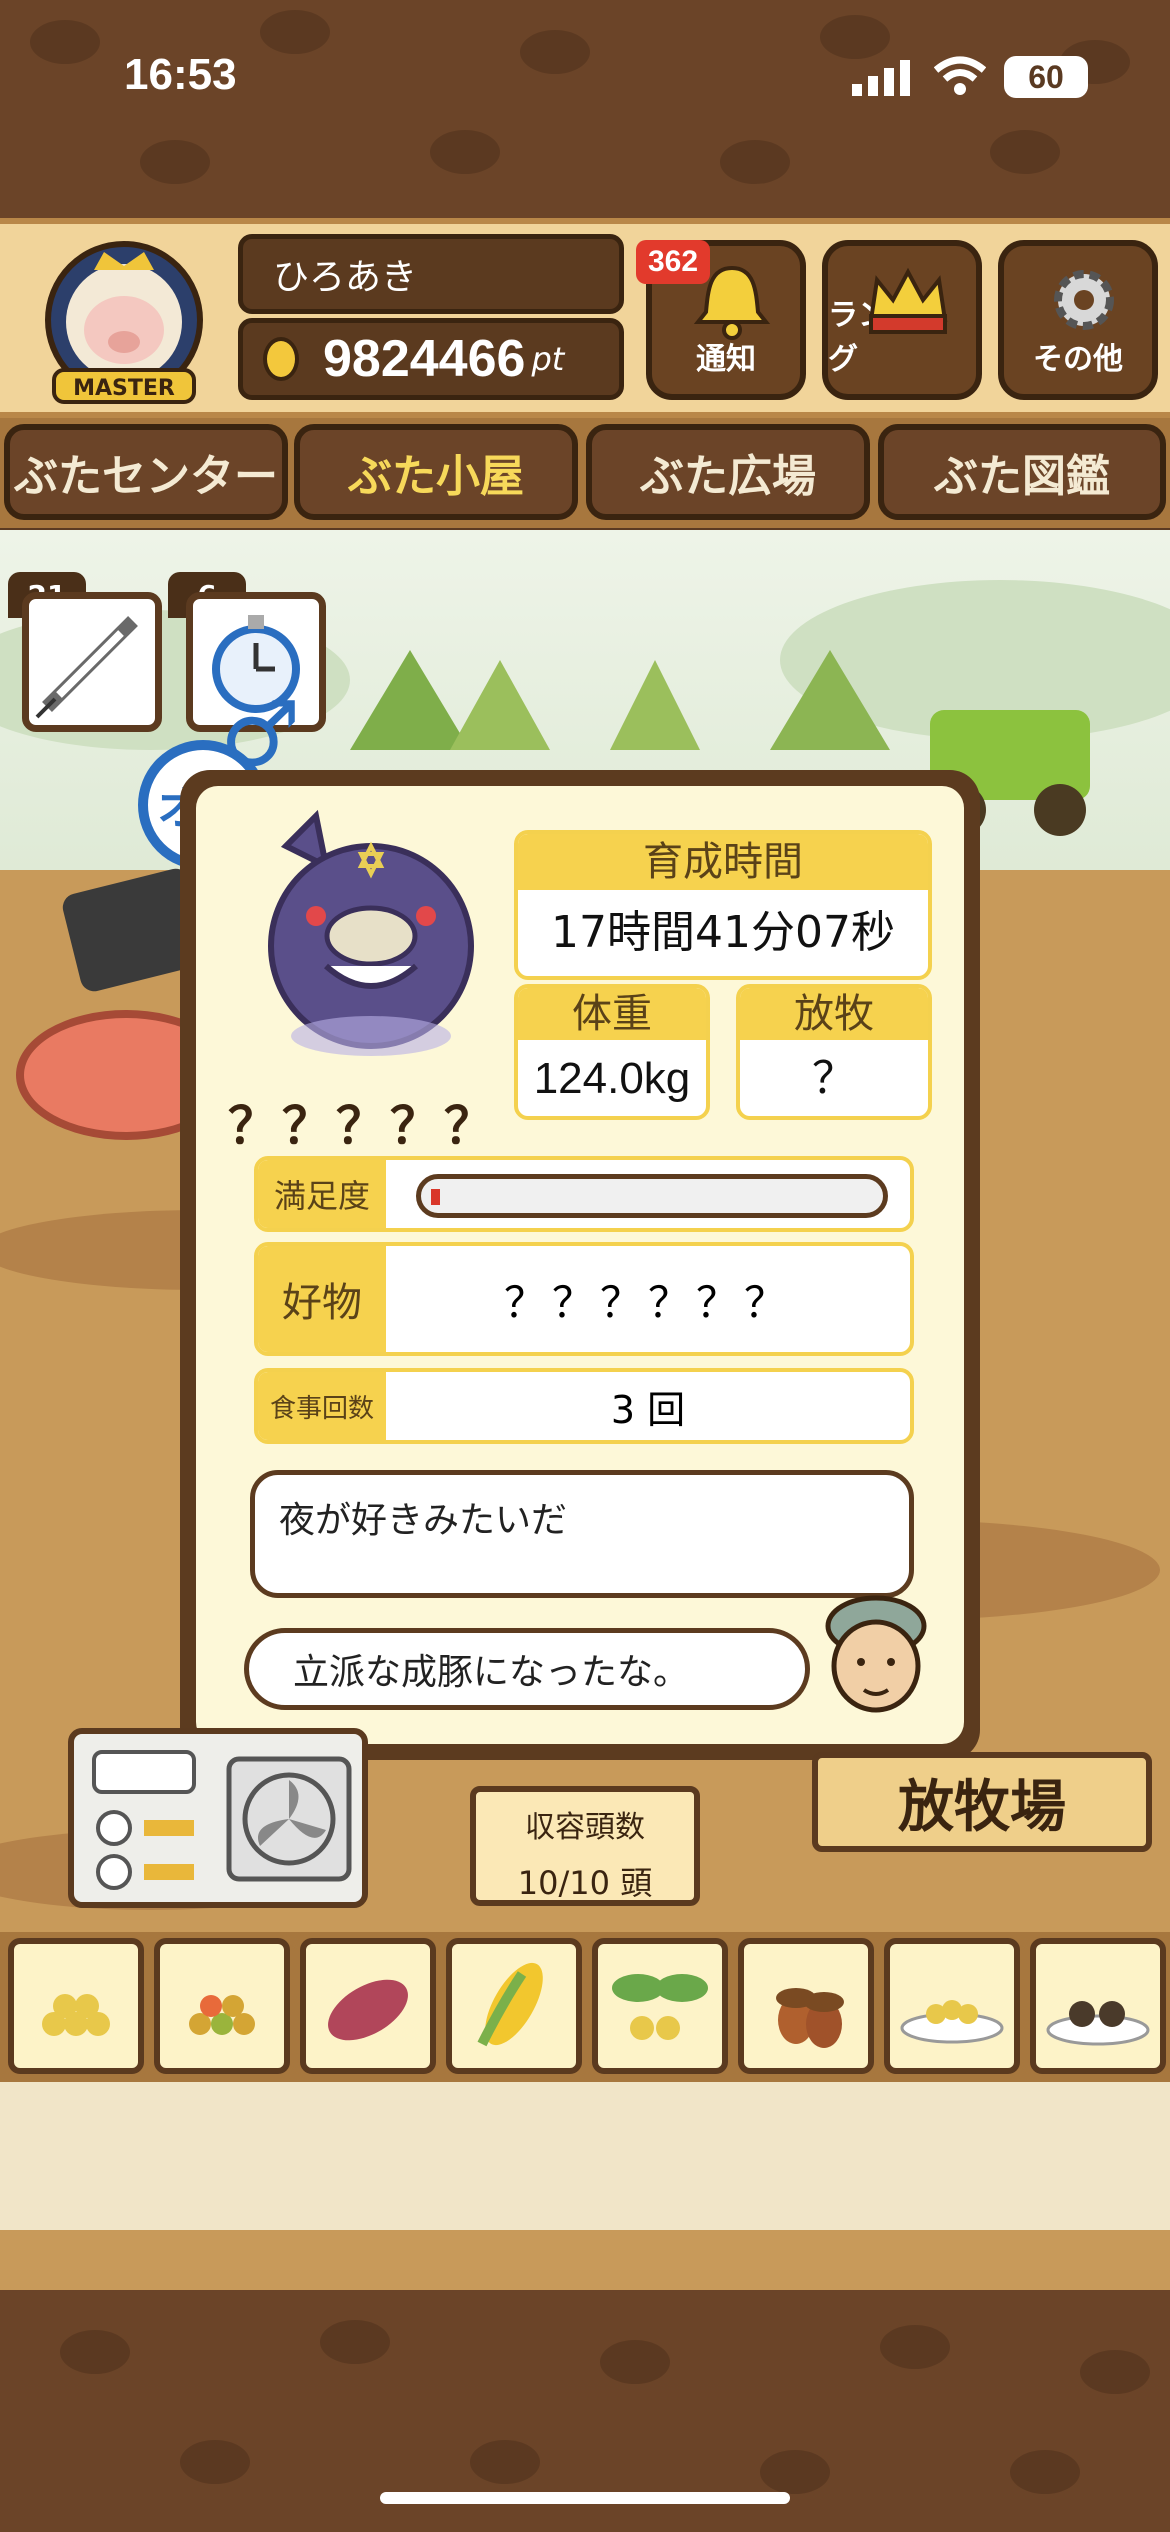  I want to click on beans-icon, so click(660, 2007).